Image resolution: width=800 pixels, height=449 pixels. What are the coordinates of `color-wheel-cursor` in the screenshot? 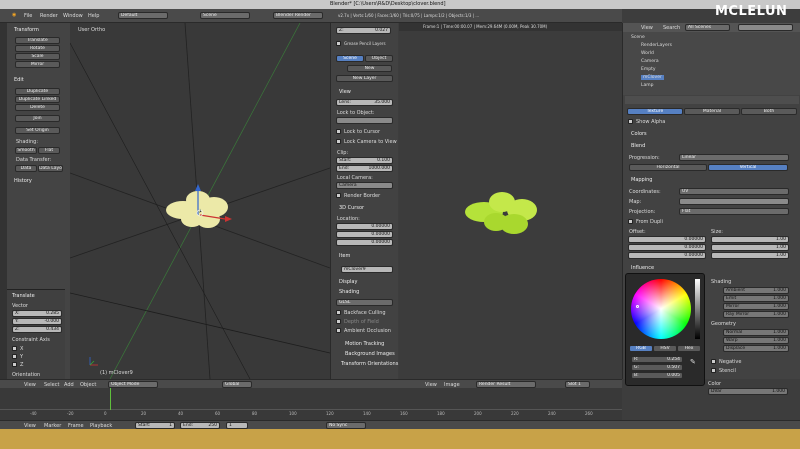 It's located at (637, 306).